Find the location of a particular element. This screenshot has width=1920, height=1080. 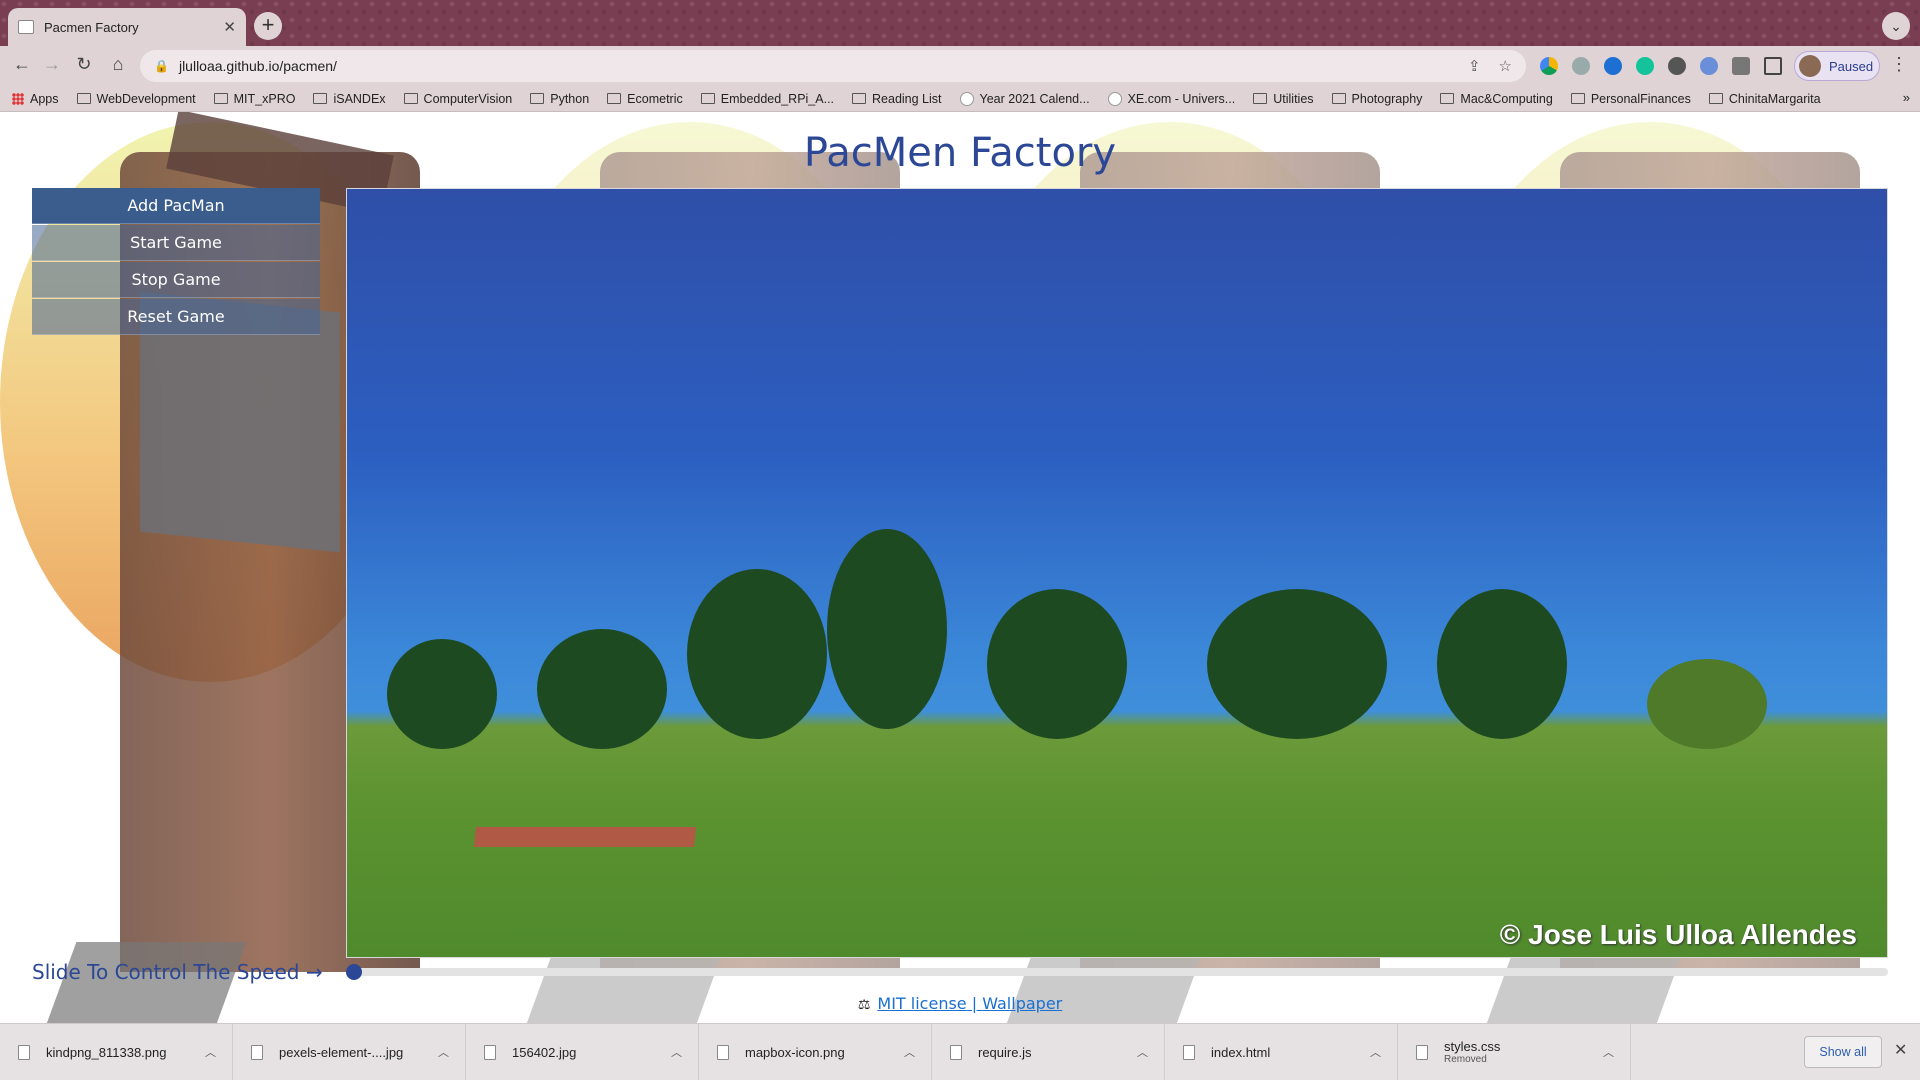

tab-pacmen-factory: Pacmen Factory ✕ is located at coordinates (127, 27).